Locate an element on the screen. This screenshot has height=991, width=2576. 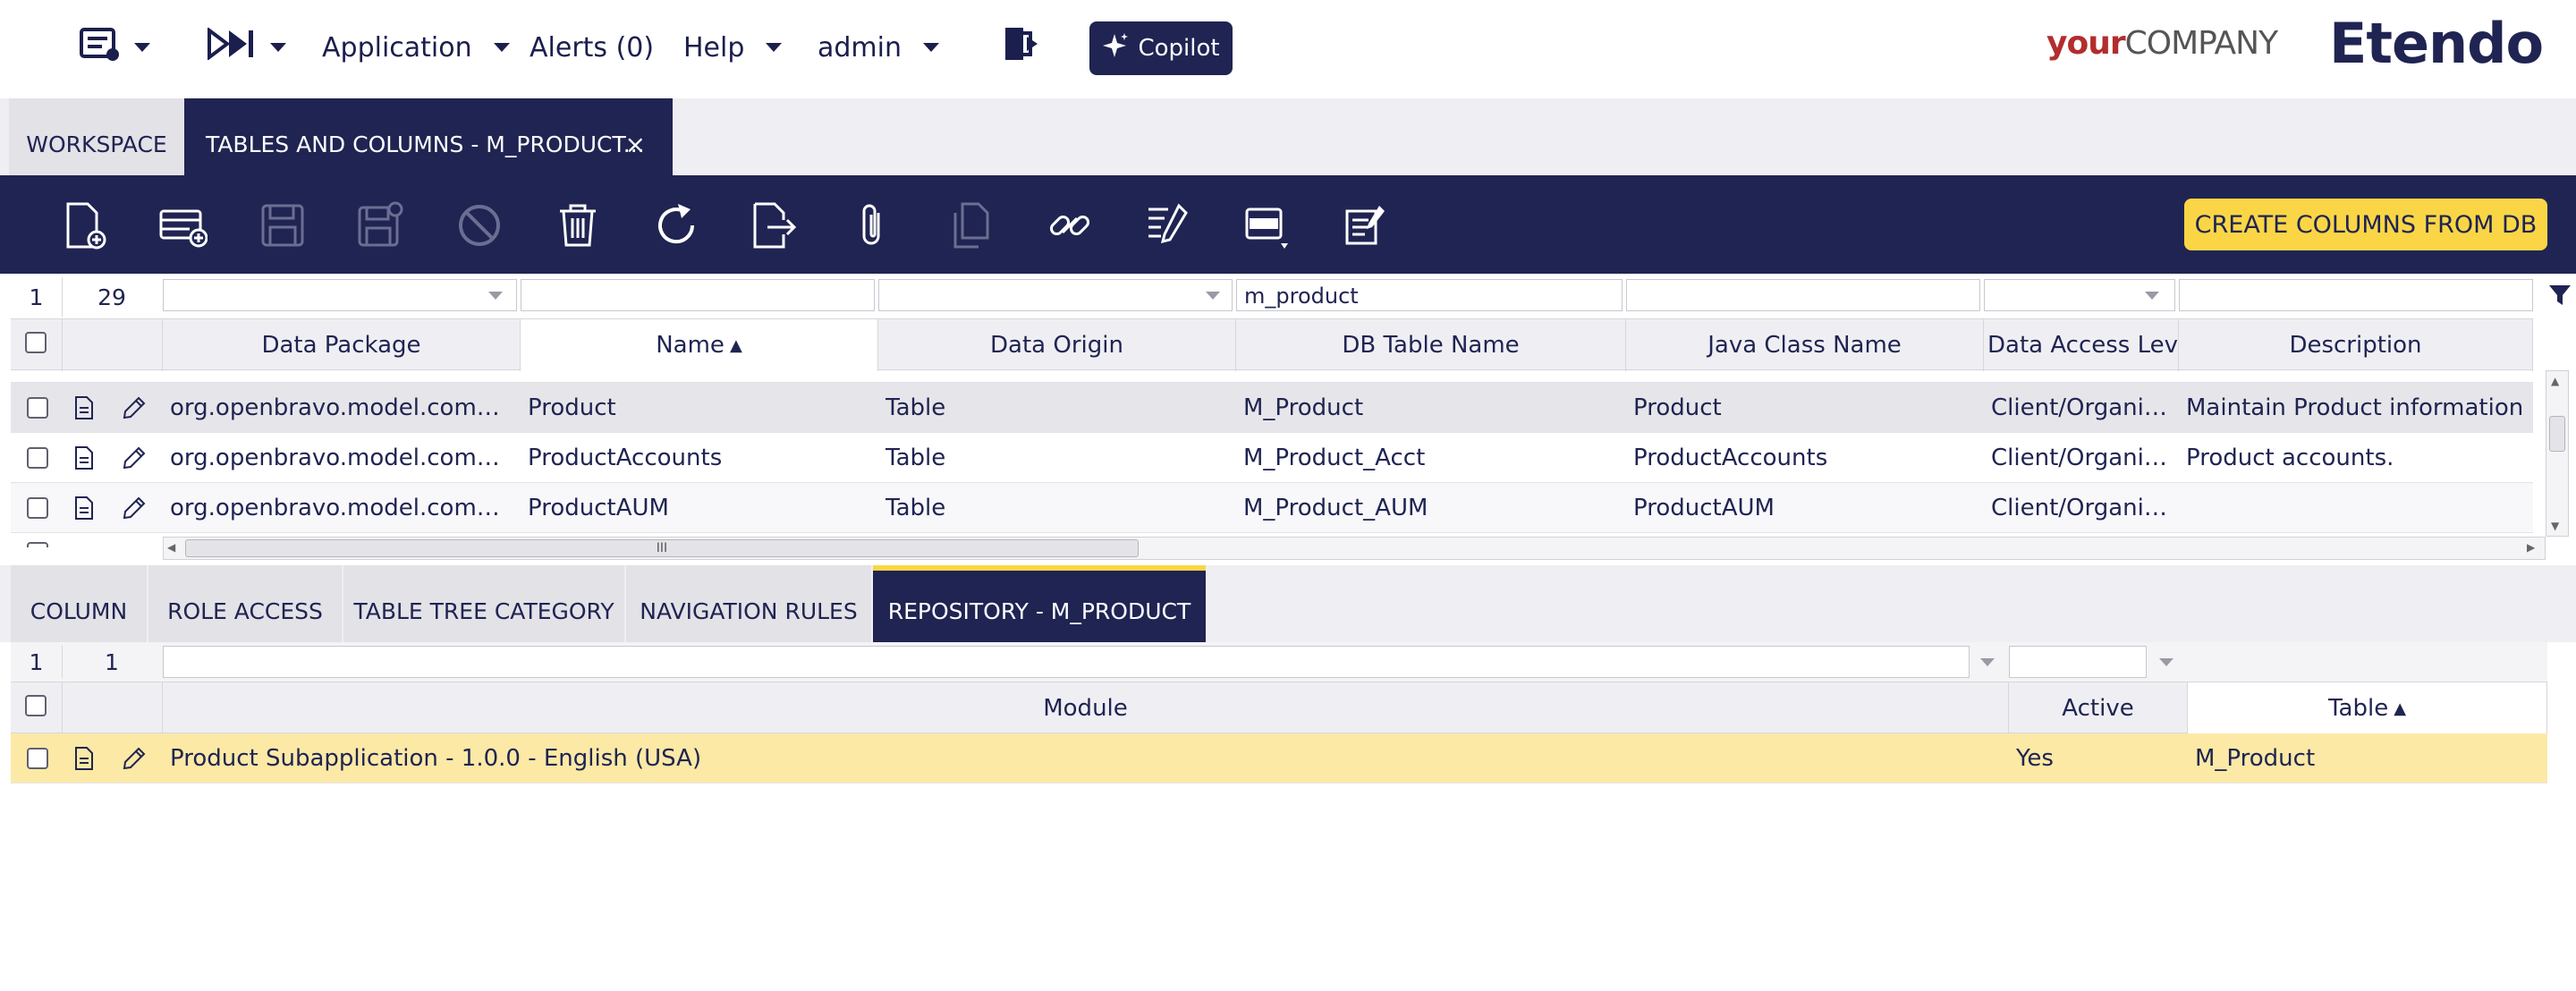
tab-table-tree-category: TABLE TREE CATEGORY is located at coordinates (483, 603).